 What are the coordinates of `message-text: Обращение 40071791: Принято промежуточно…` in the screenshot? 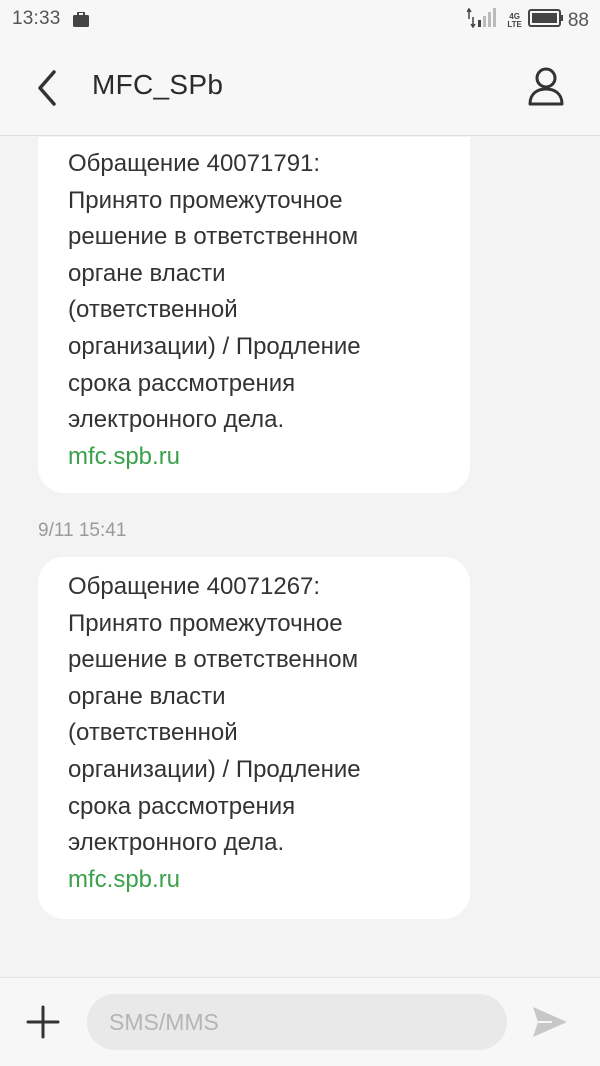 It's located at (214, 292).